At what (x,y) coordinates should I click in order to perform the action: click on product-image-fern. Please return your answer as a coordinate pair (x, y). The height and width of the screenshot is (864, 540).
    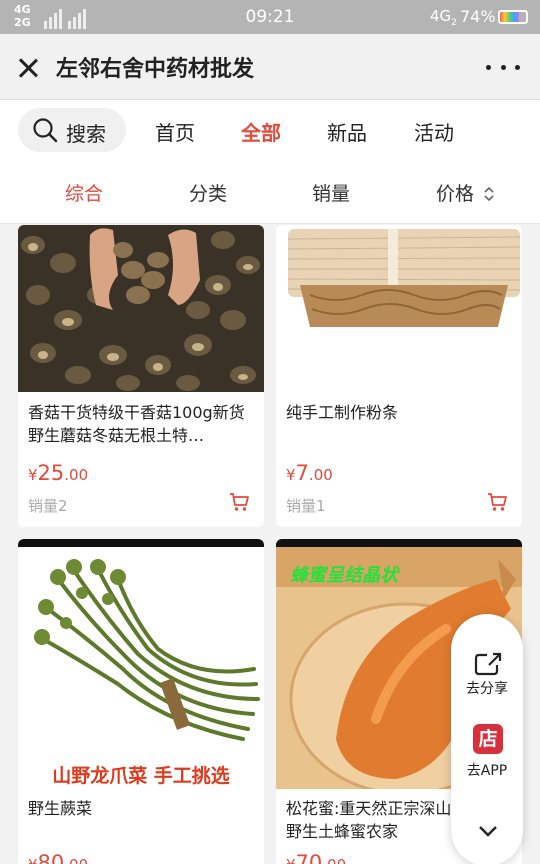
    Looking at the image, I should click on (141, 664).